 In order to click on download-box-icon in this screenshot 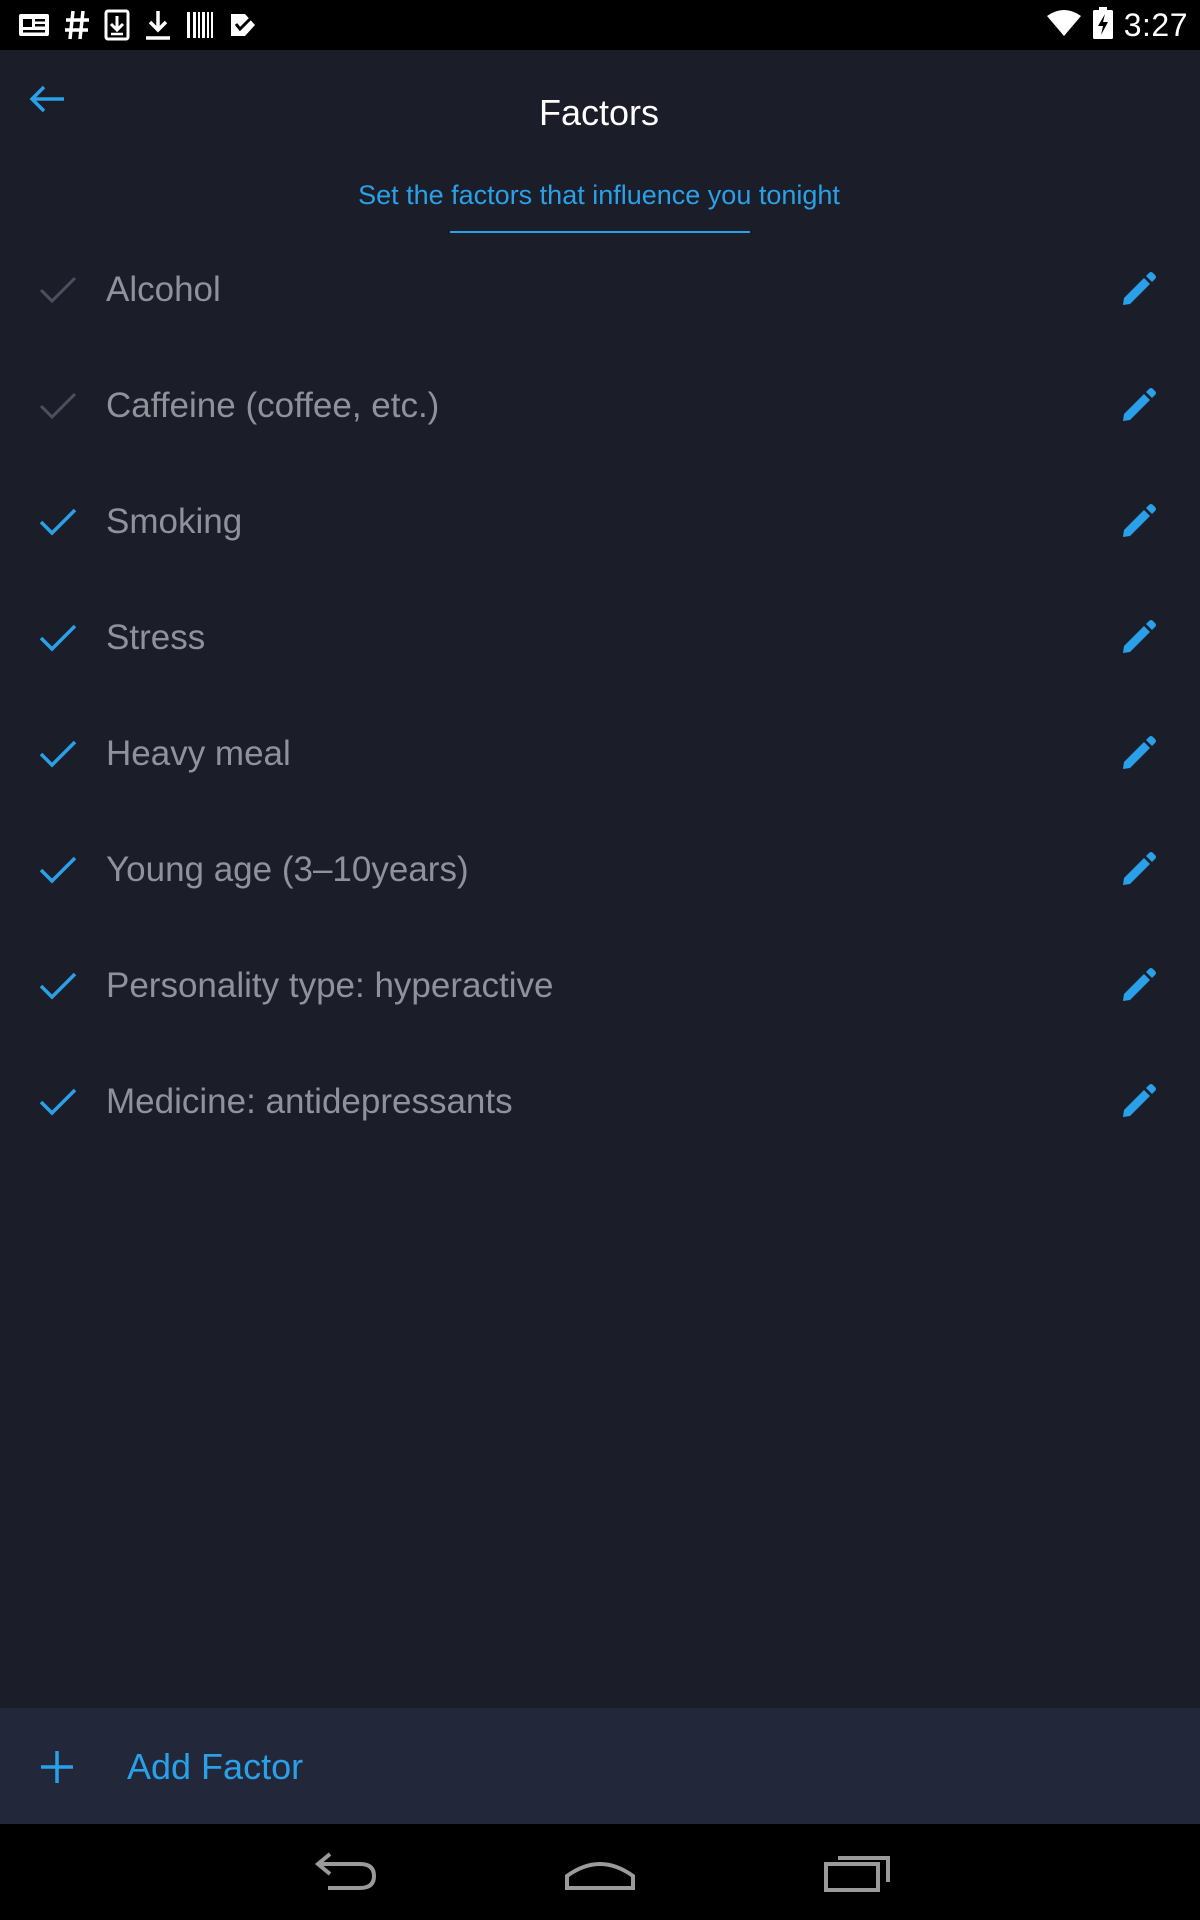, I will do `click(117, 25)`.